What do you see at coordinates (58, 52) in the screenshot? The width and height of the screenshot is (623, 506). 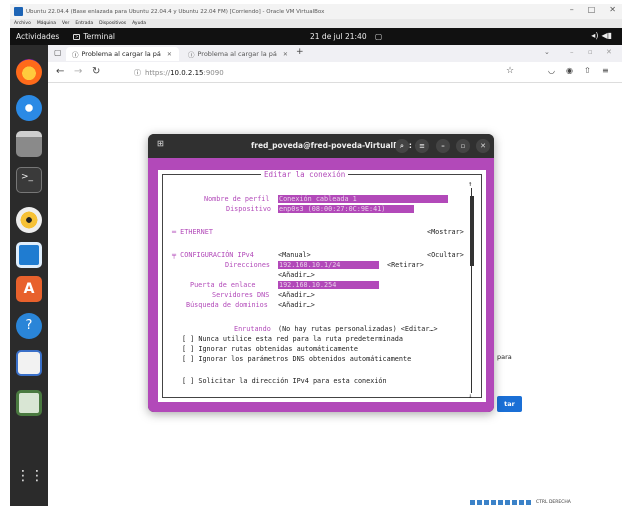 I see `tab-list-icon: ▢` at bounding box center [58, 52].